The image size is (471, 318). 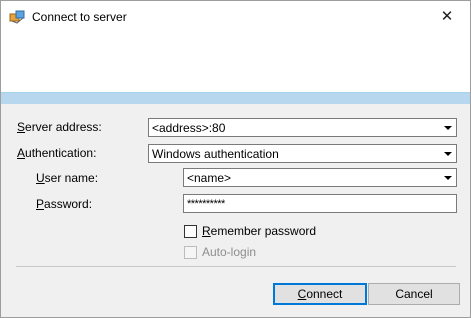 I want to click on close-icon: ✕, so click(x=447, y=16).